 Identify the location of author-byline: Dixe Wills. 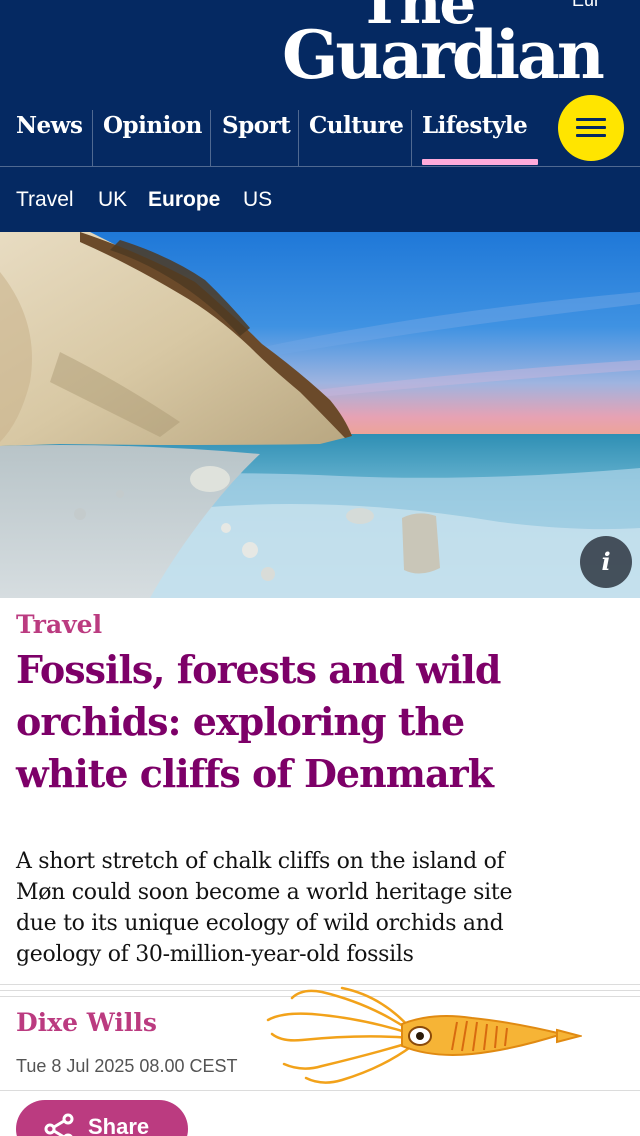
(86, 1022).